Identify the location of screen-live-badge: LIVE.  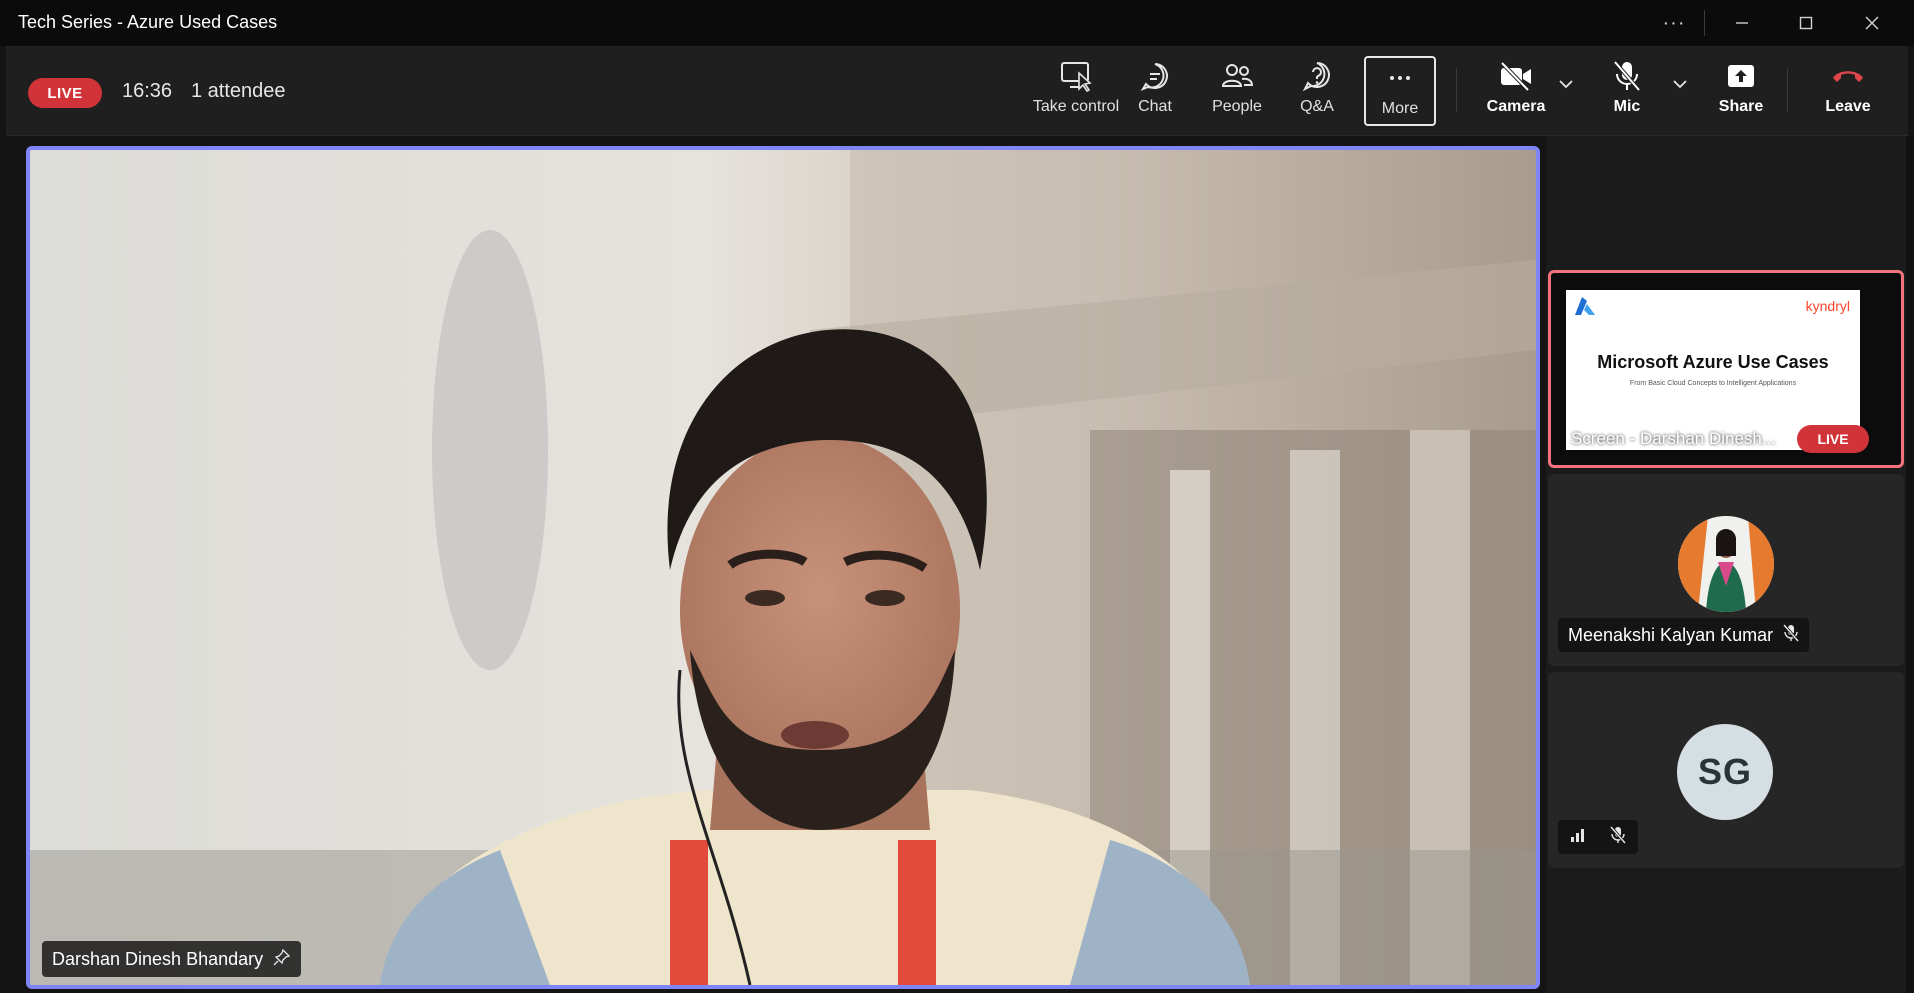
(1833, 439).